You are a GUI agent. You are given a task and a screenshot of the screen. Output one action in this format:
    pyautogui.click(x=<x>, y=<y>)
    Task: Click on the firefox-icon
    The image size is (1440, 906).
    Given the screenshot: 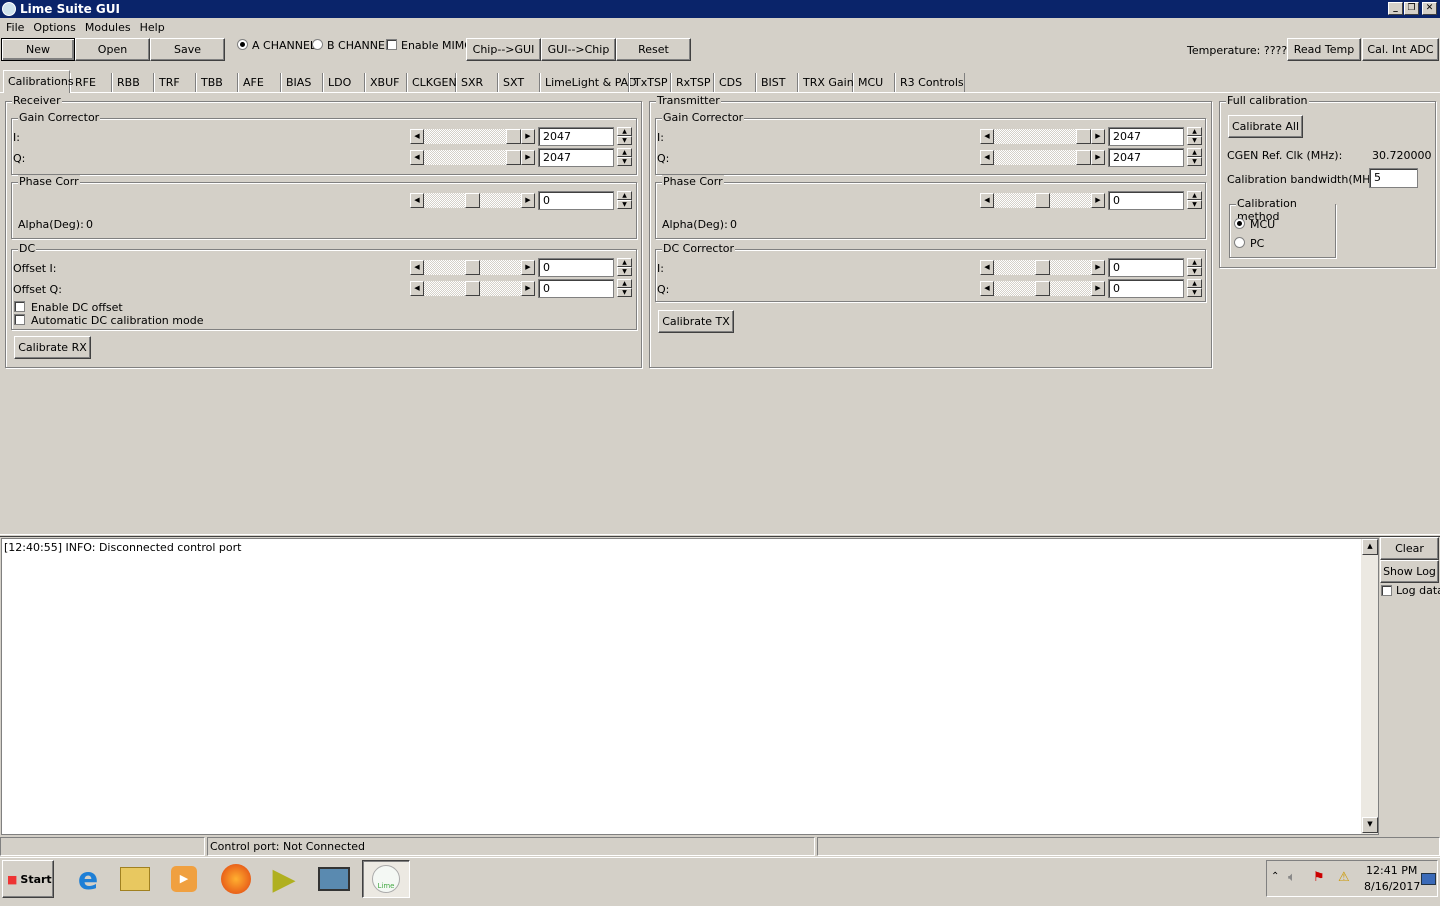 What is the action you would take?
    pyautogui.click(x=236, y=879)
    